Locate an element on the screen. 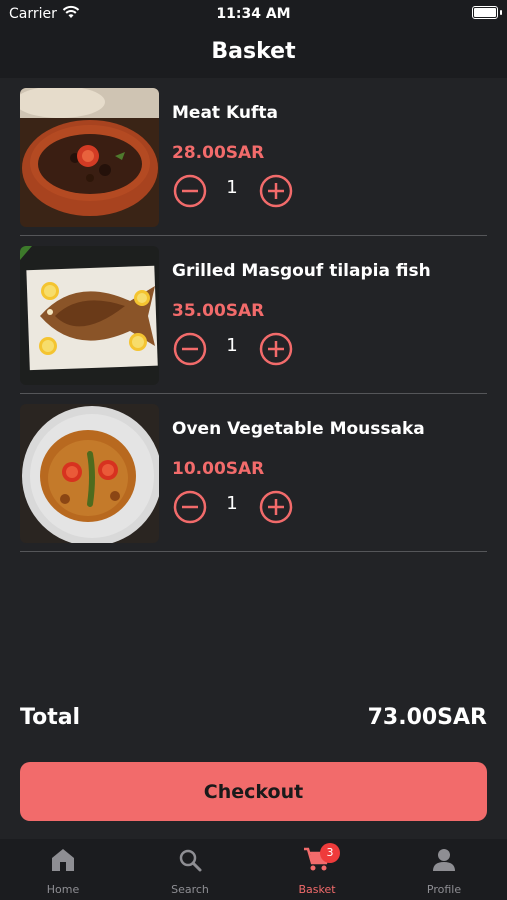 The height and width of the screenshot is (900, 507). tab-home: Home is located at coordinates (63, 869).